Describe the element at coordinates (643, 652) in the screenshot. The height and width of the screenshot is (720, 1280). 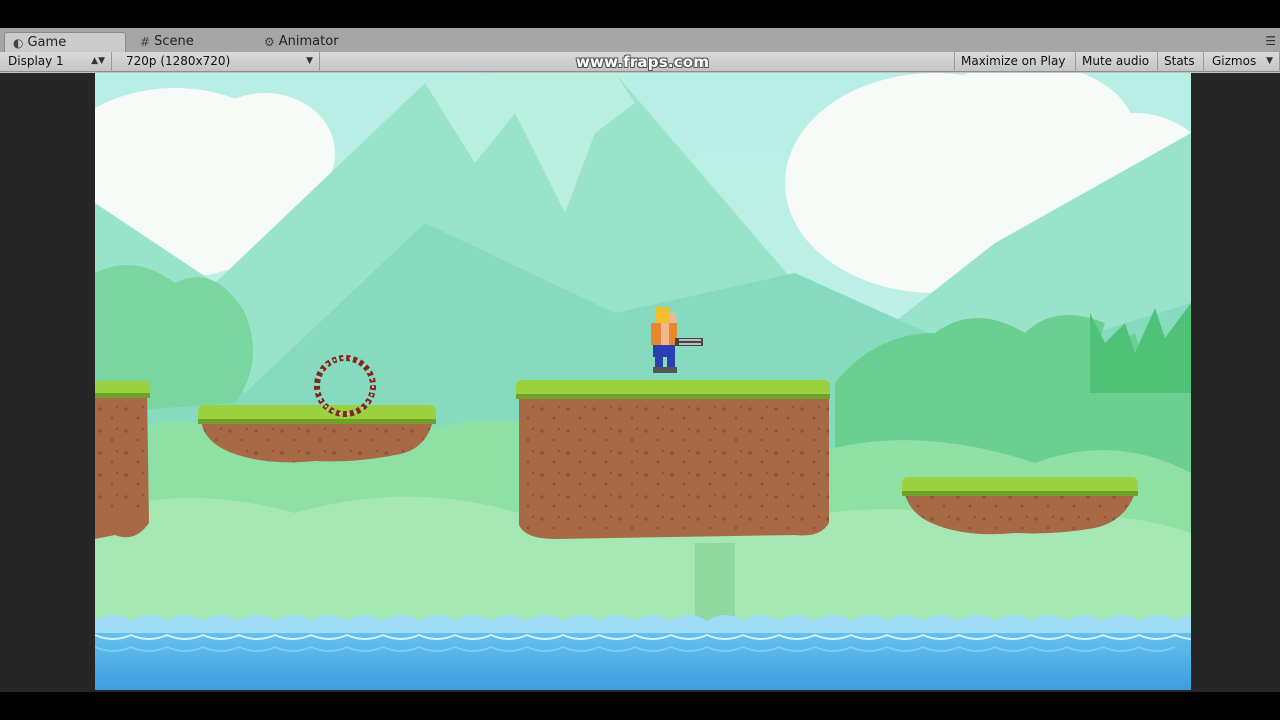
I see `water` at that location.